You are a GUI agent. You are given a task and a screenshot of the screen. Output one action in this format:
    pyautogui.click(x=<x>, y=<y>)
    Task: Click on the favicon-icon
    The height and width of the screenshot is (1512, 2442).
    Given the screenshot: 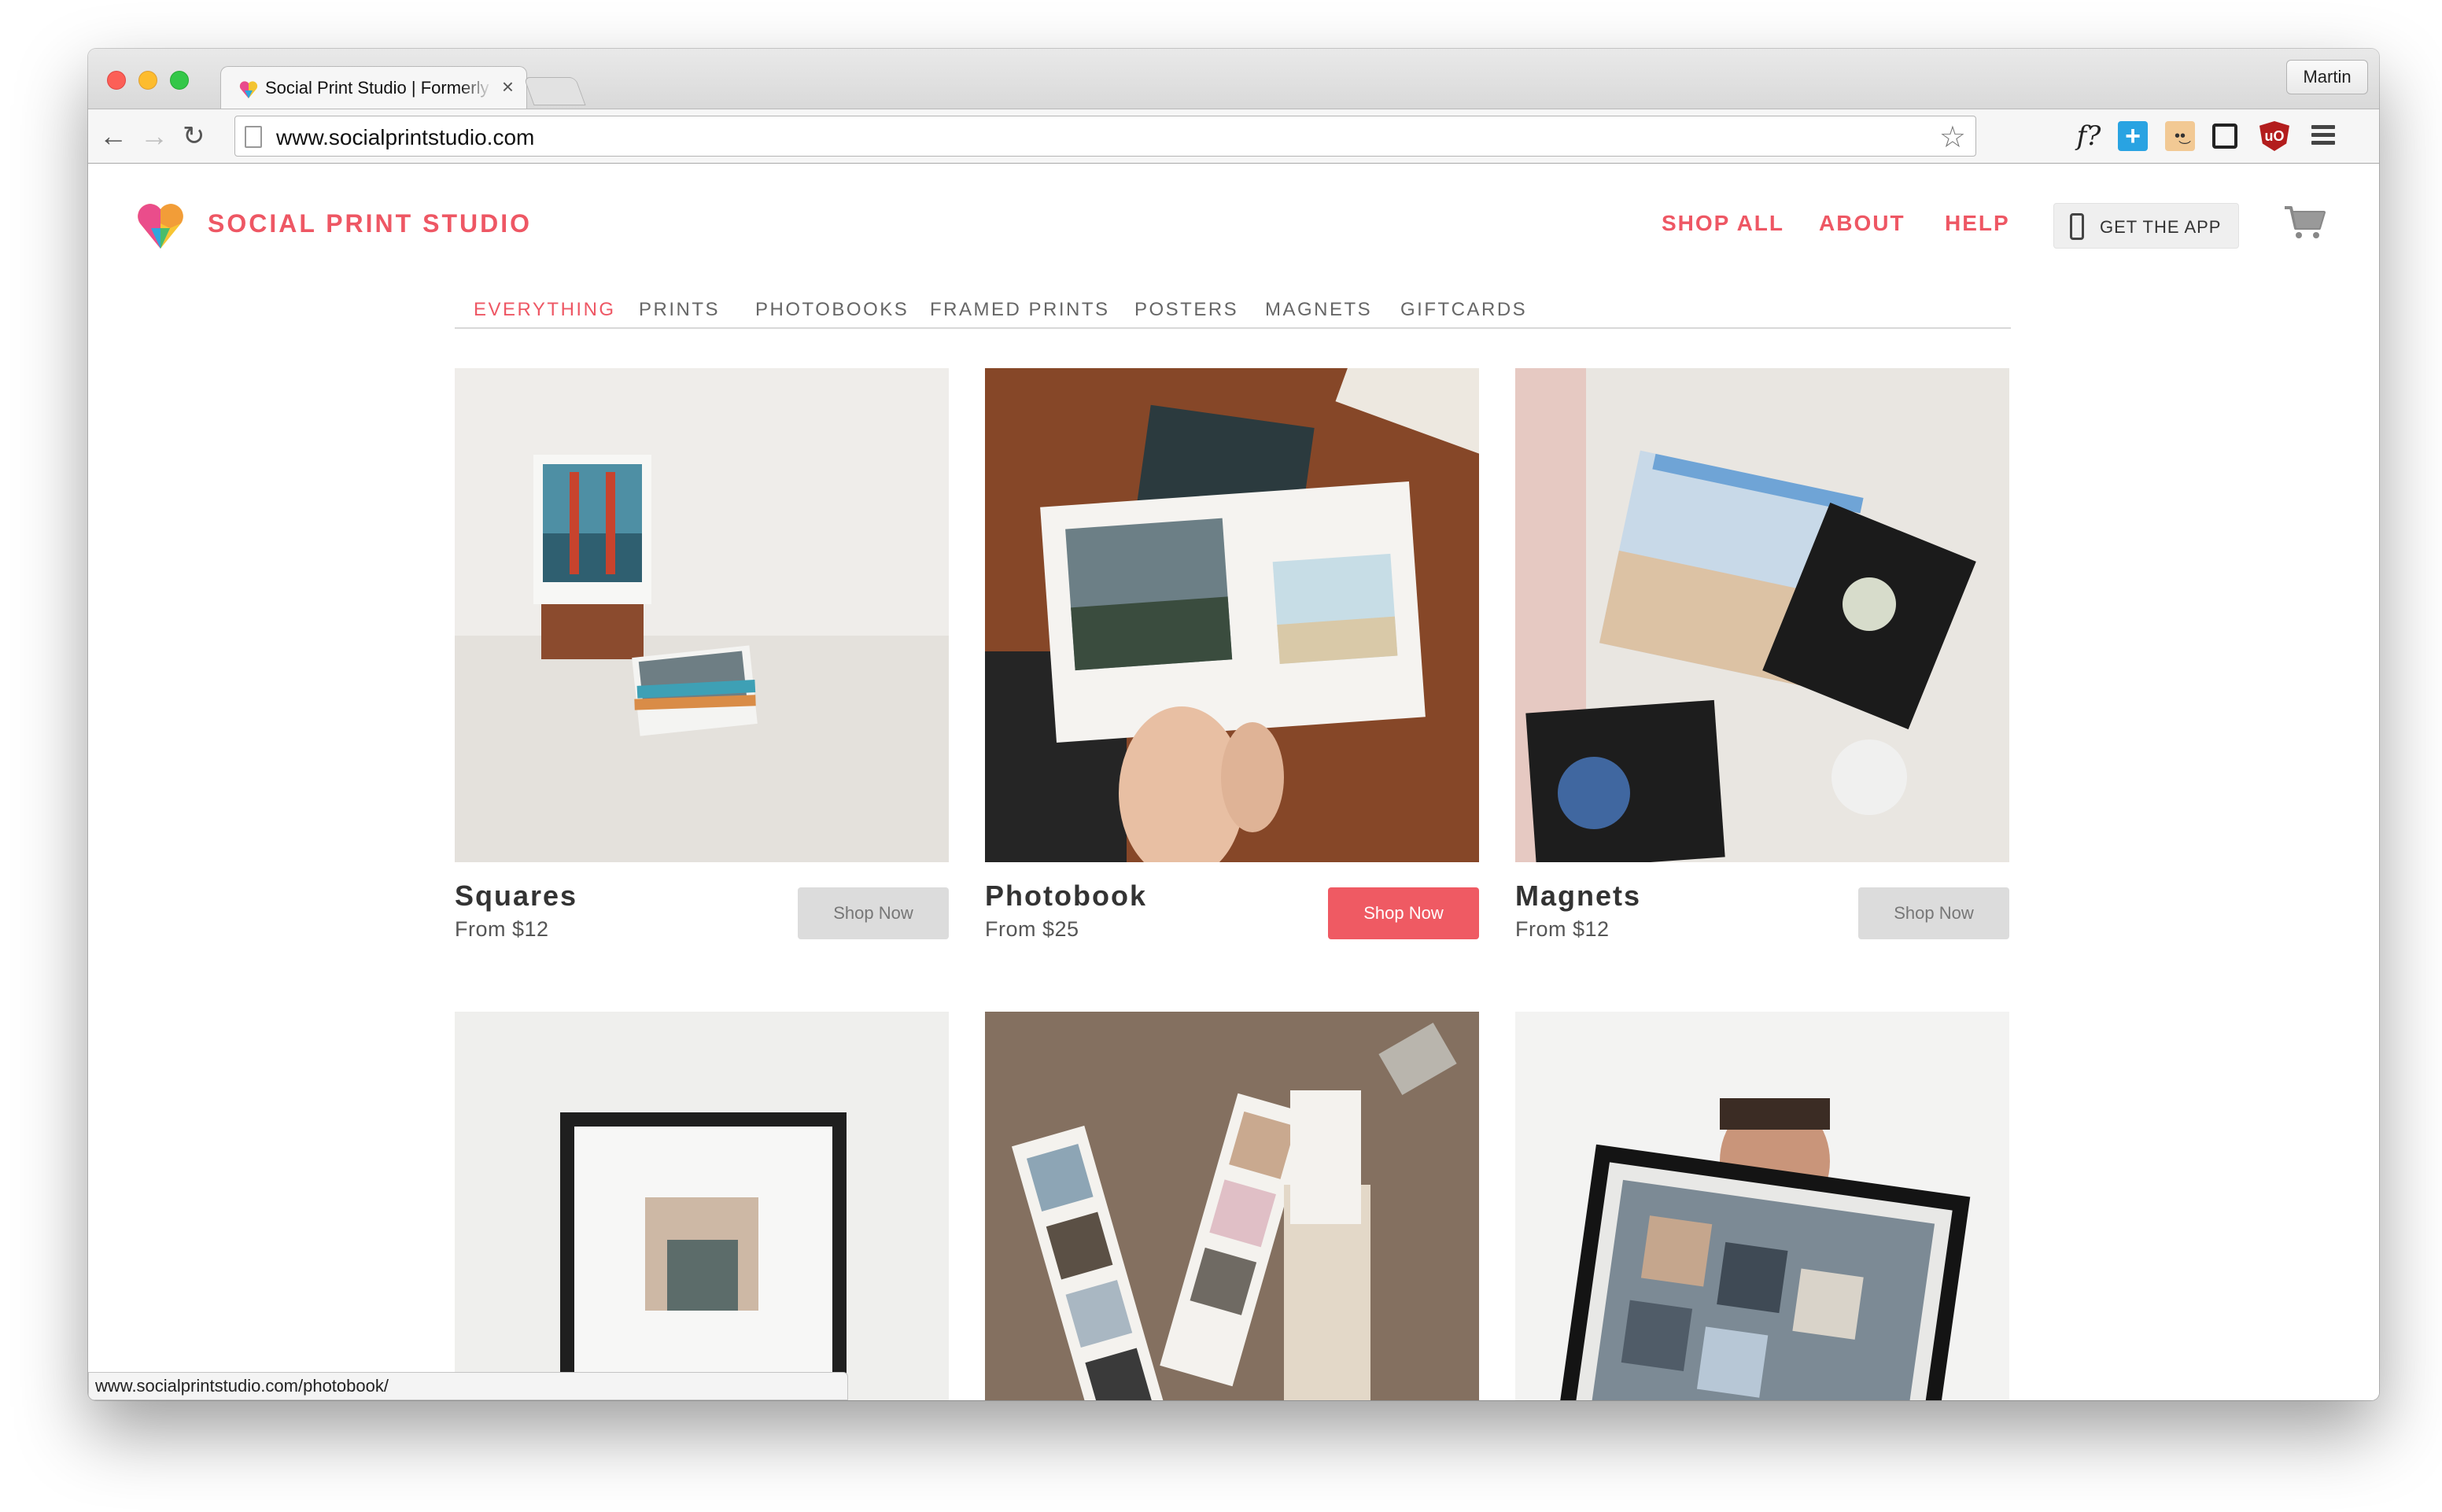 What is the action you would take?
    pyautogui.click(x=248, y=89)
    